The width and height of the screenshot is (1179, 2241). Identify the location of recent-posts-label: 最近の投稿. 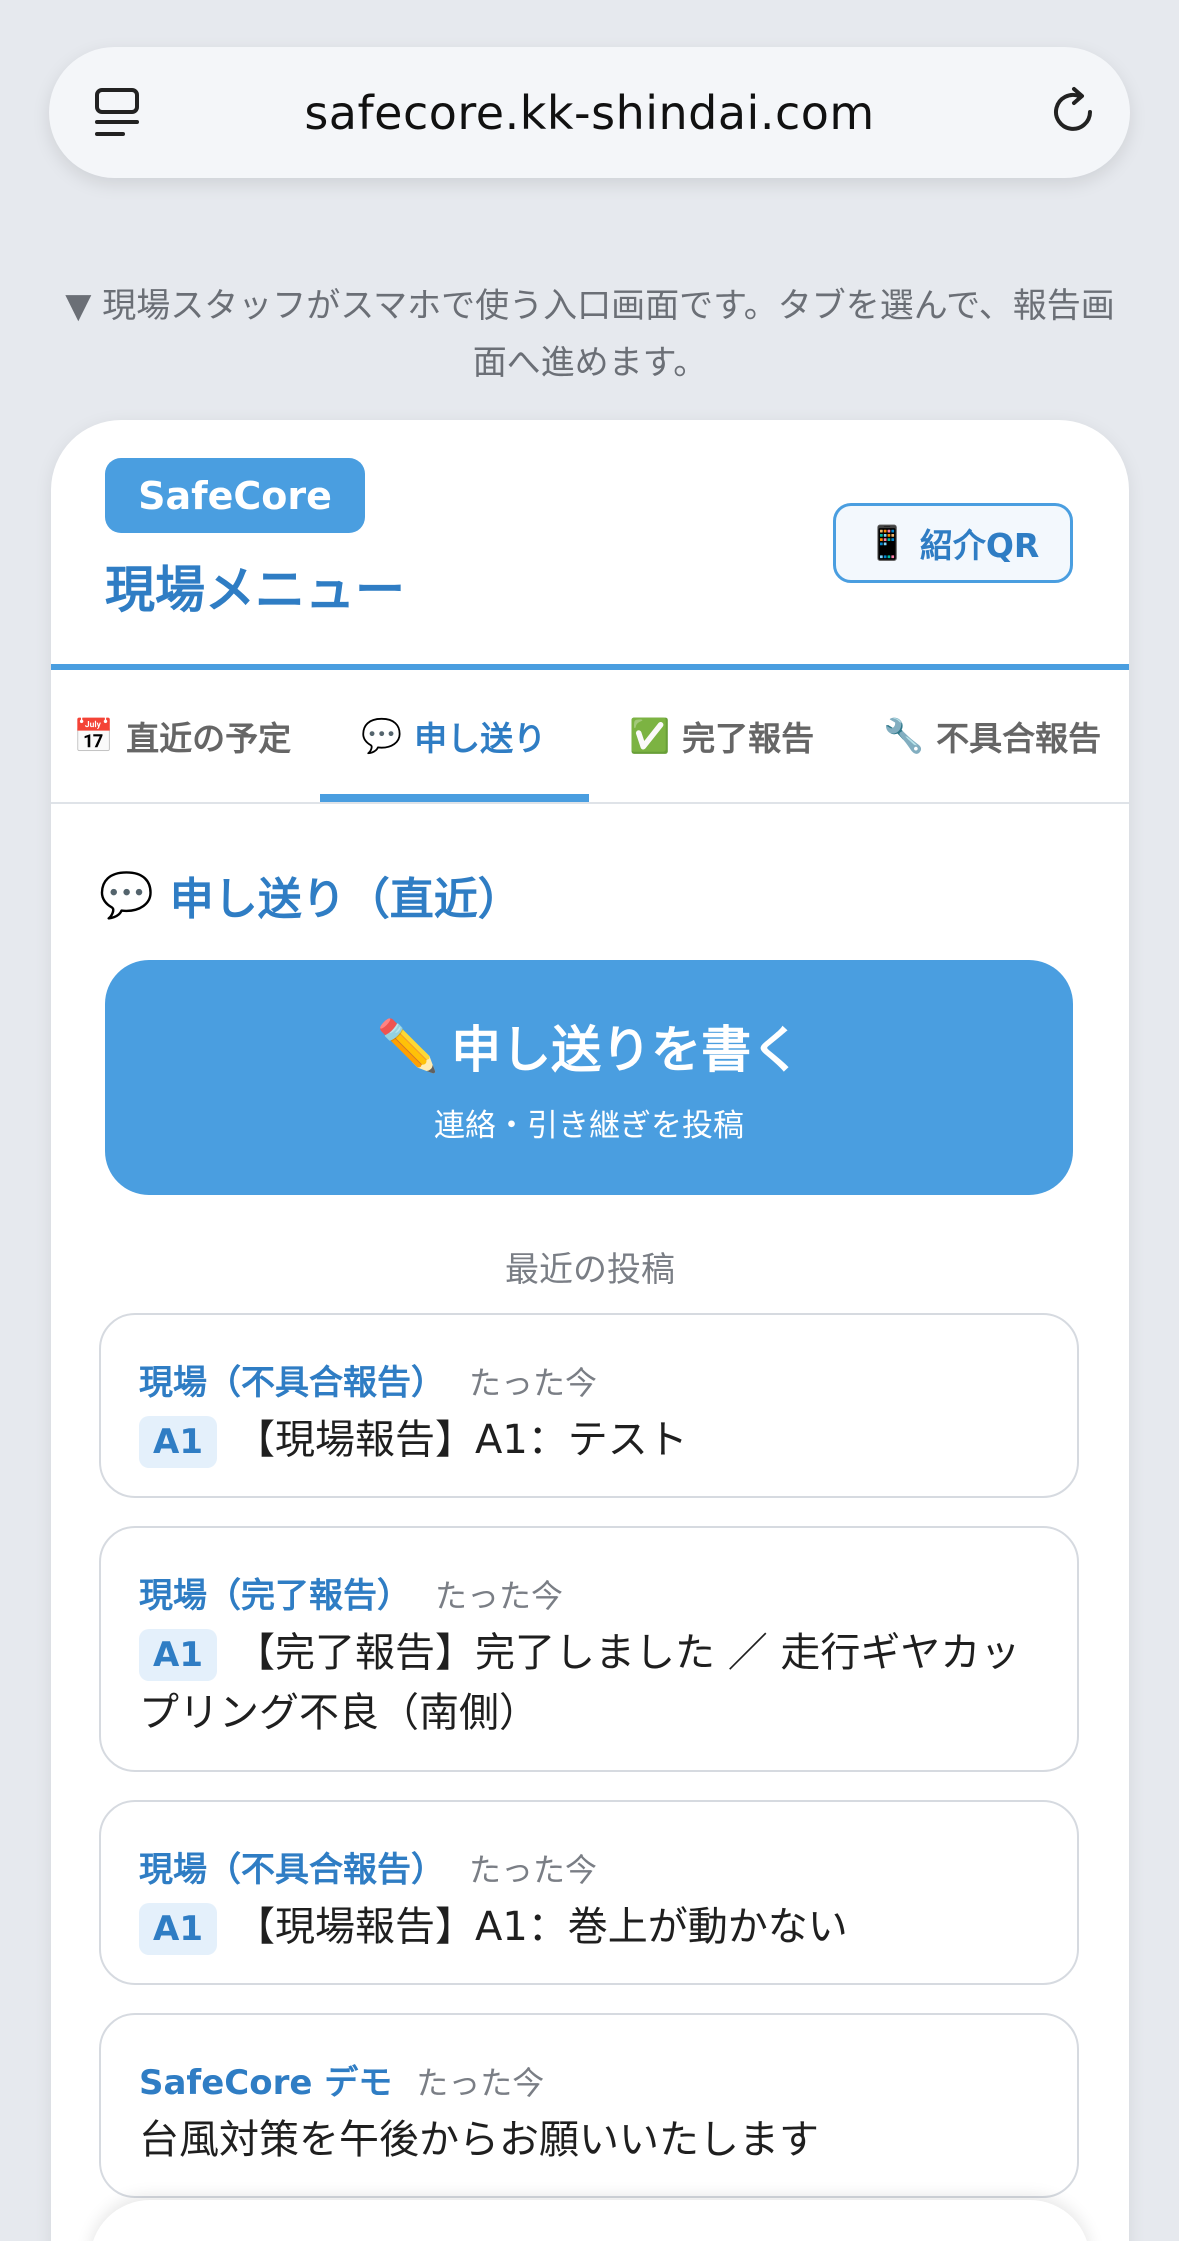
(590, 1270).